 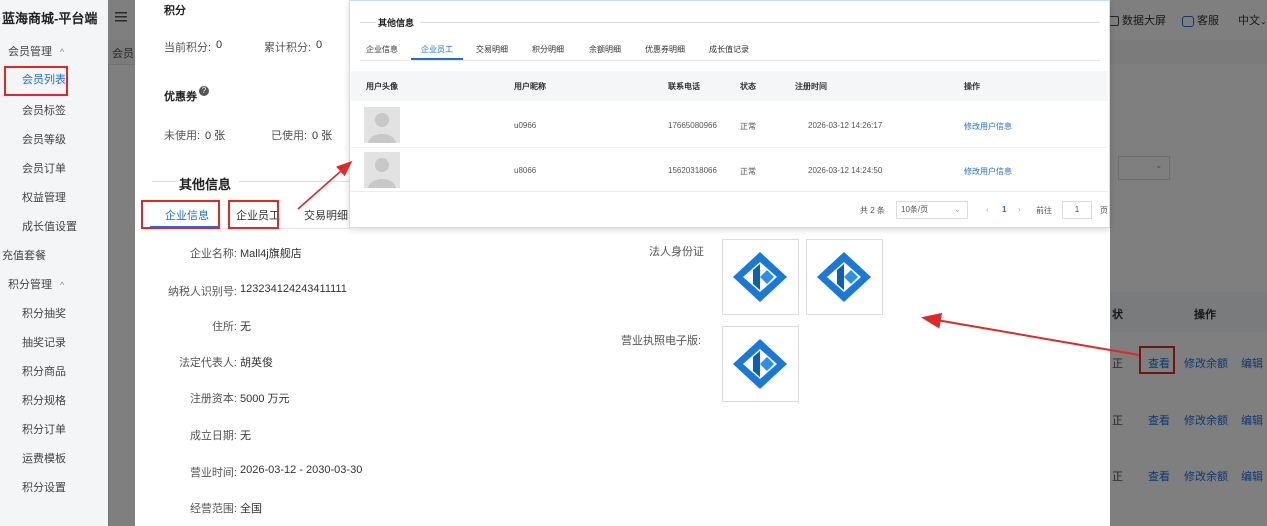 What do you see at coordinates (325, 185) in the screenshot?
I see `arrow-to-popup` at bounding box center [325, 185].